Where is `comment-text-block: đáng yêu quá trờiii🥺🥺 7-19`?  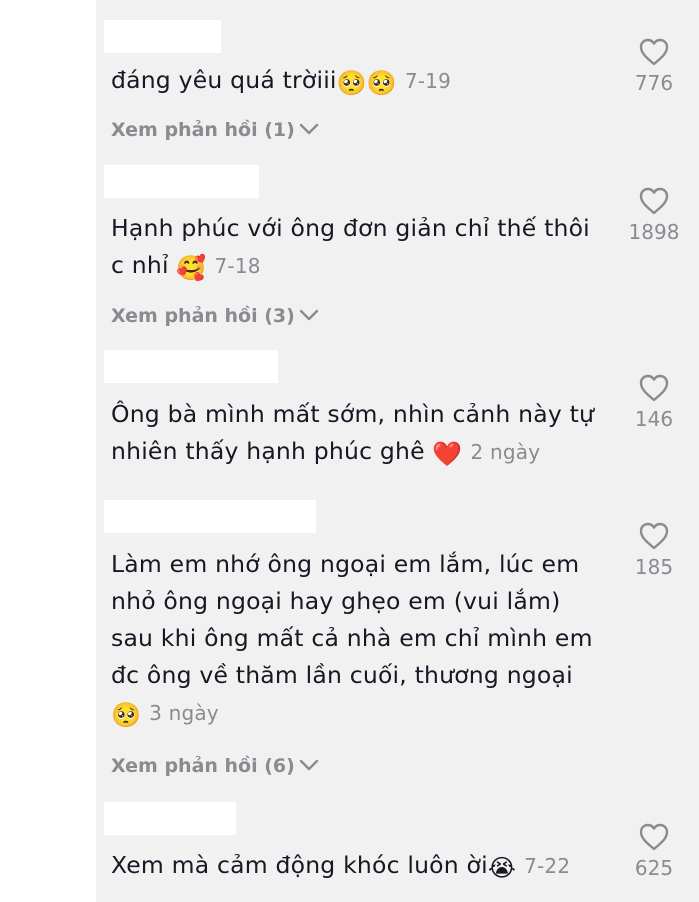 comment-text-block: đáng yêu quá trờiii🥺🥺 7-19 is located at coordinates (358, 81).